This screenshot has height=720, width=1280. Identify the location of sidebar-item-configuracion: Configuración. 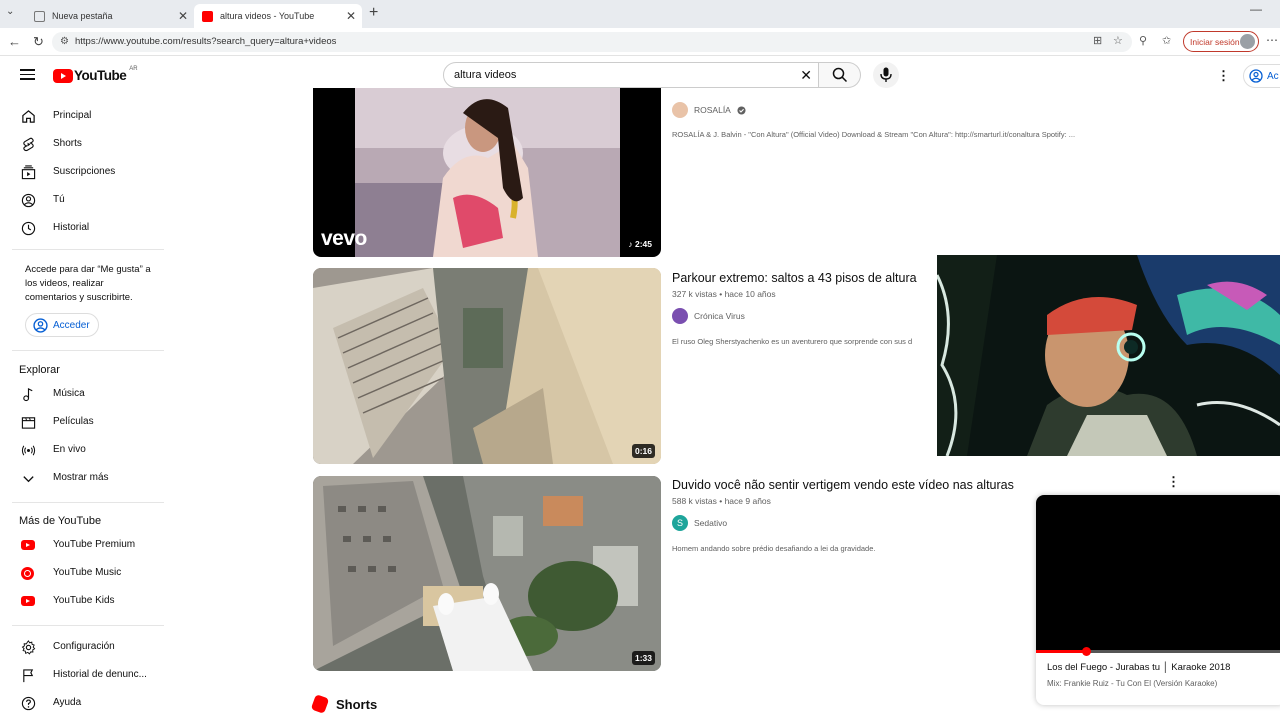
(80, 647).